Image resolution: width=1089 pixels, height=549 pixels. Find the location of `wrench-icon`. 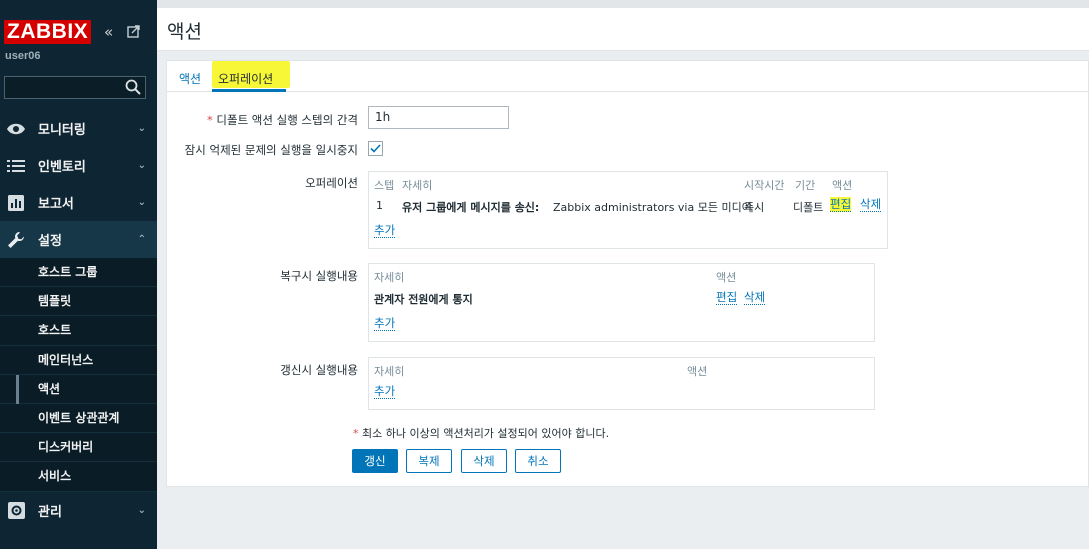

wrench-icon is located at coordinates (16, 240).